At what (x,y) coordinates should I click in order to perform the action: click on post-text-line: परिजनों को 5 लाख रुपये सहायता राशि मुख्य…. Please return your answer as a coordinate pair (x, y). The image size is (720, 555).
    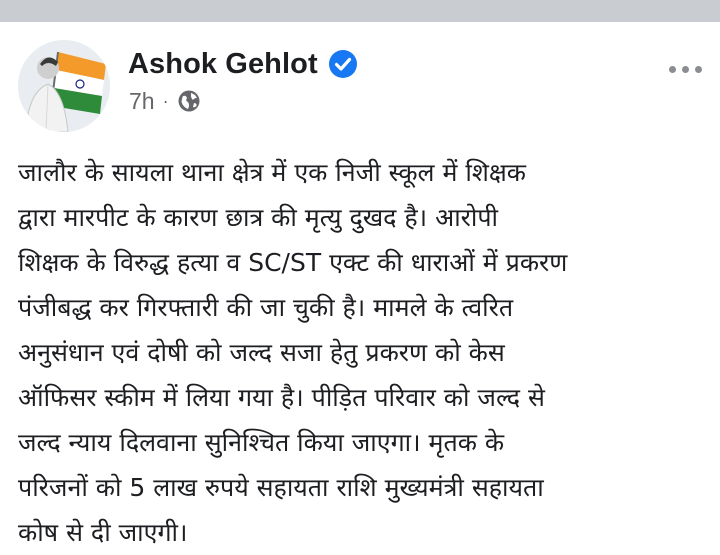
    Looking at the image, I should click on (281, 487).